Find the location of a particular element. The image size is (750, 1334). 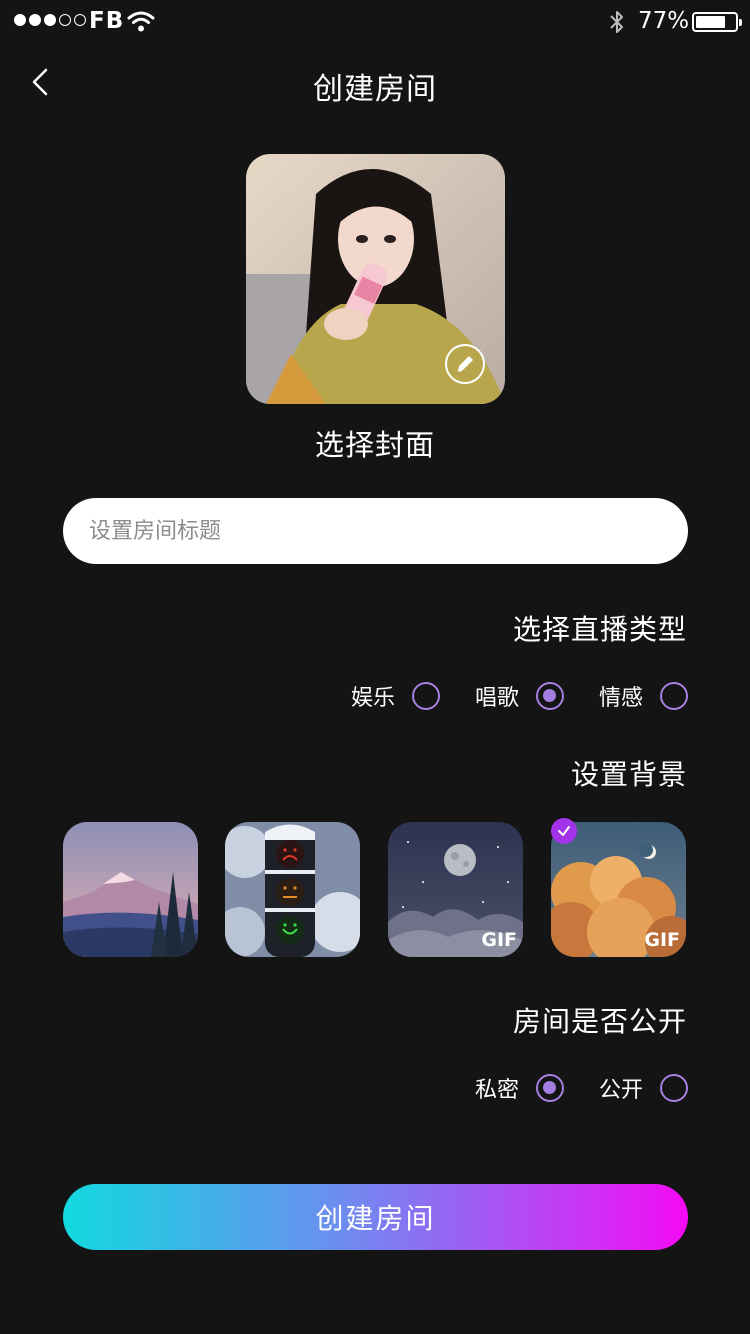

visibility-option-private: 私密 is located at coordinates (519, 1088).